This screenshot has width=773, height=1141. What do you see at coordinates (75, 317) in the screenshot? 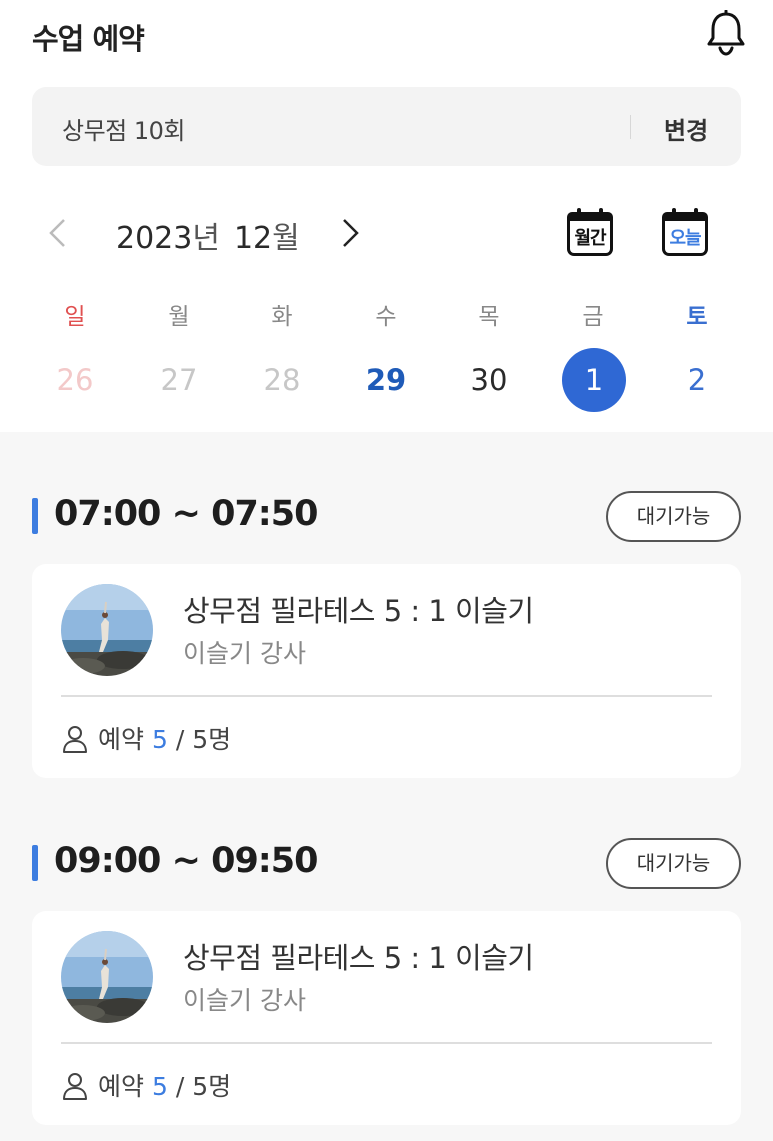
I see `weekday-sun: 일` at bounding box center [75, 317].